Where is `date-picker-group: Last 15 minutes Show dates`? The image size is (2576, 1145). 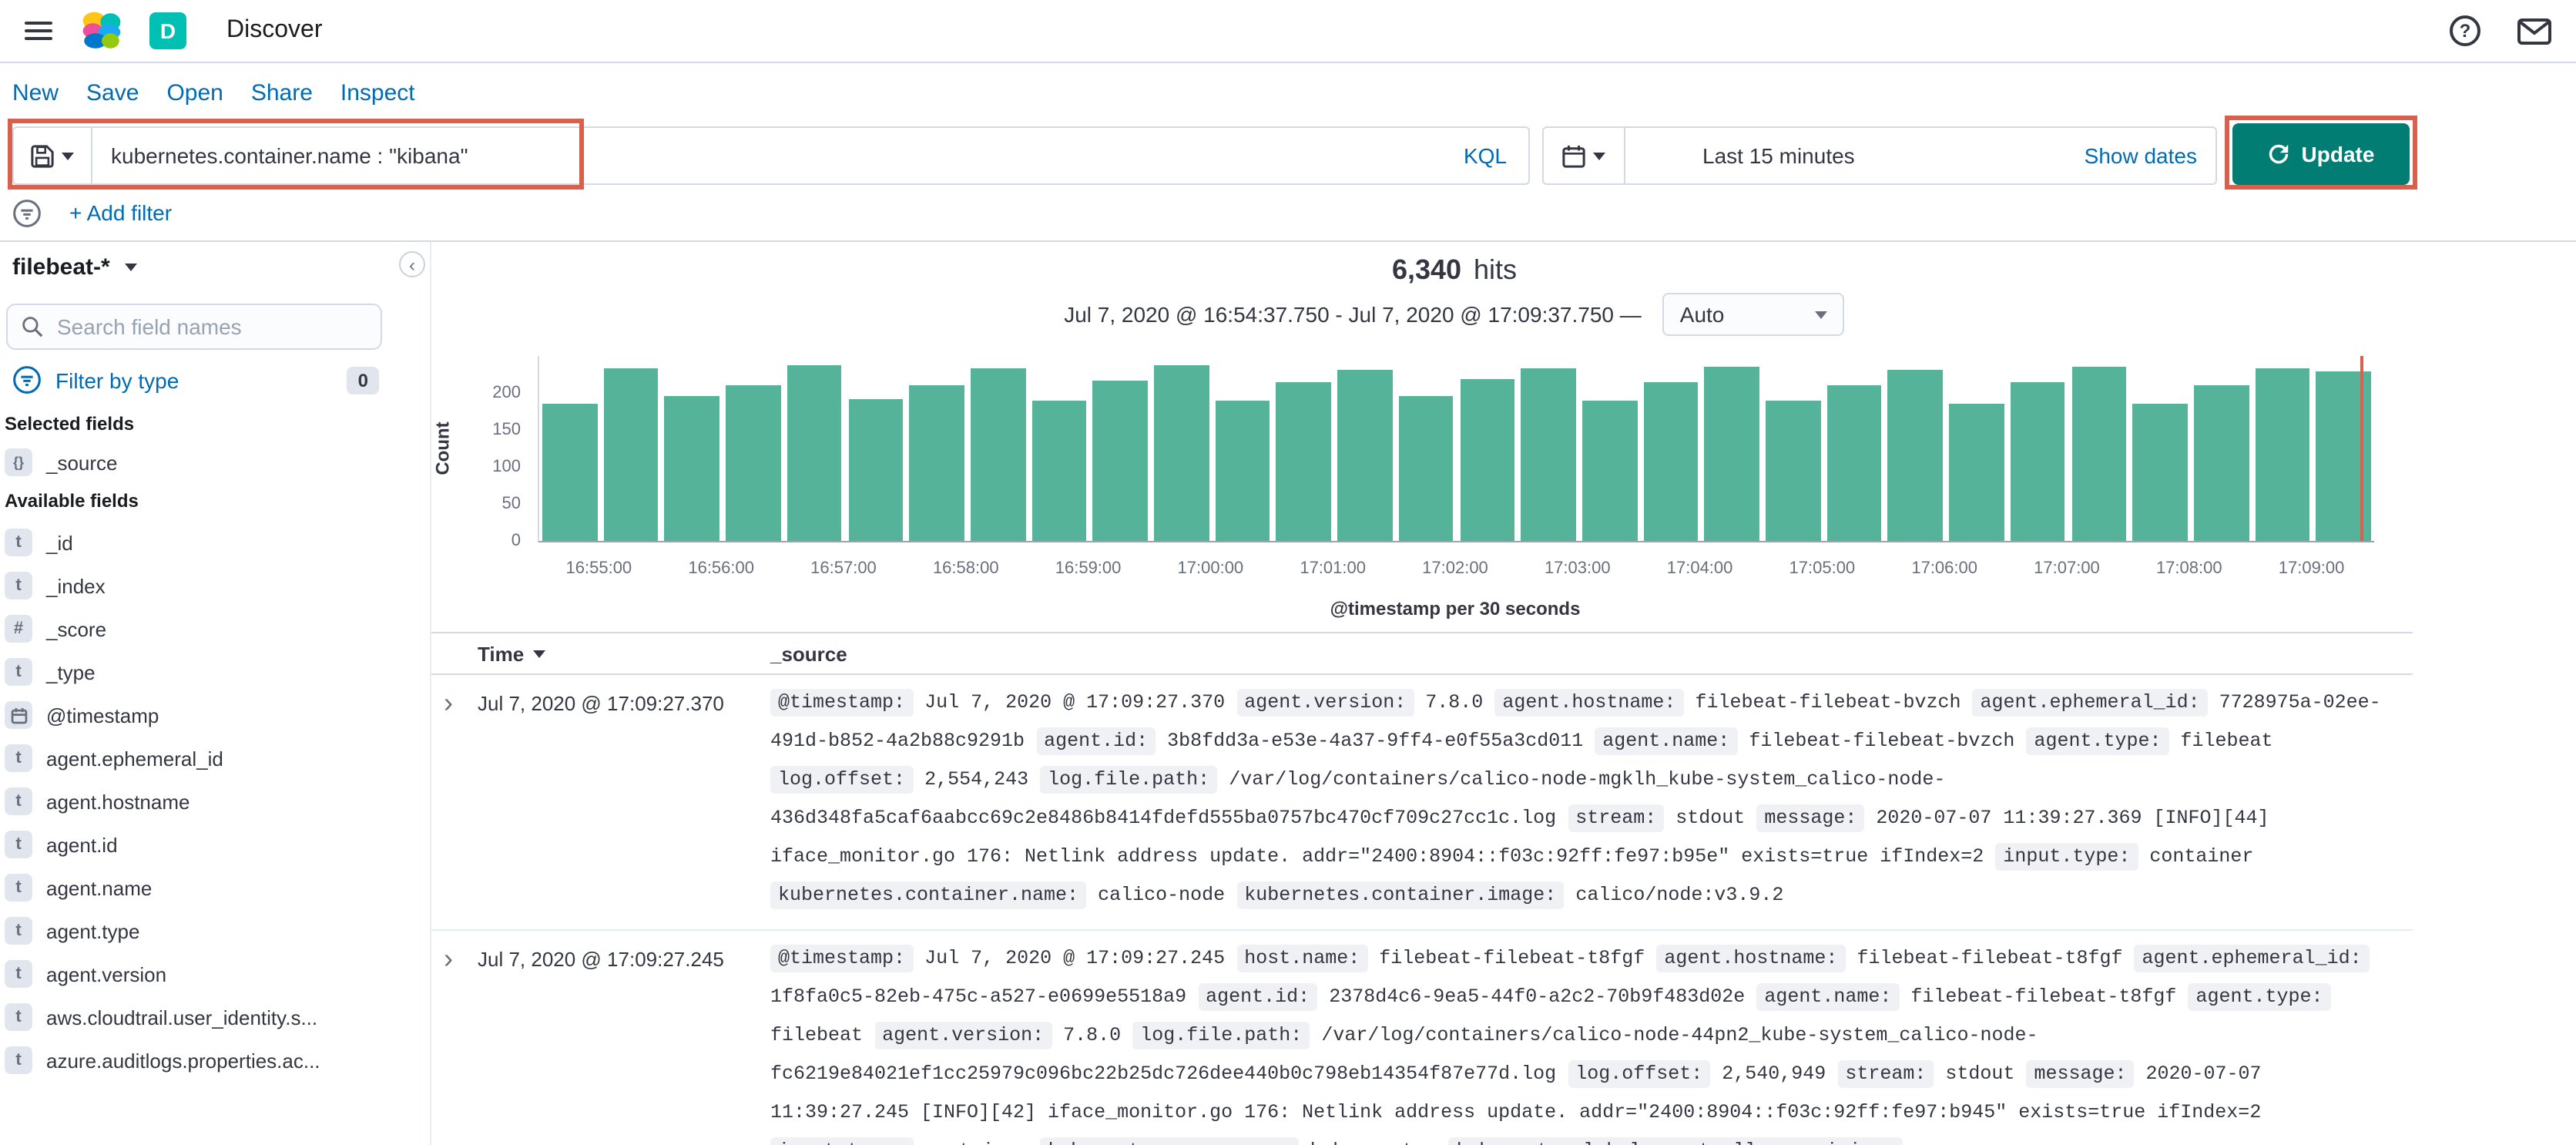
date-picker-group: Last 15 minutes Show dates is located at coordinates (1879, 155).